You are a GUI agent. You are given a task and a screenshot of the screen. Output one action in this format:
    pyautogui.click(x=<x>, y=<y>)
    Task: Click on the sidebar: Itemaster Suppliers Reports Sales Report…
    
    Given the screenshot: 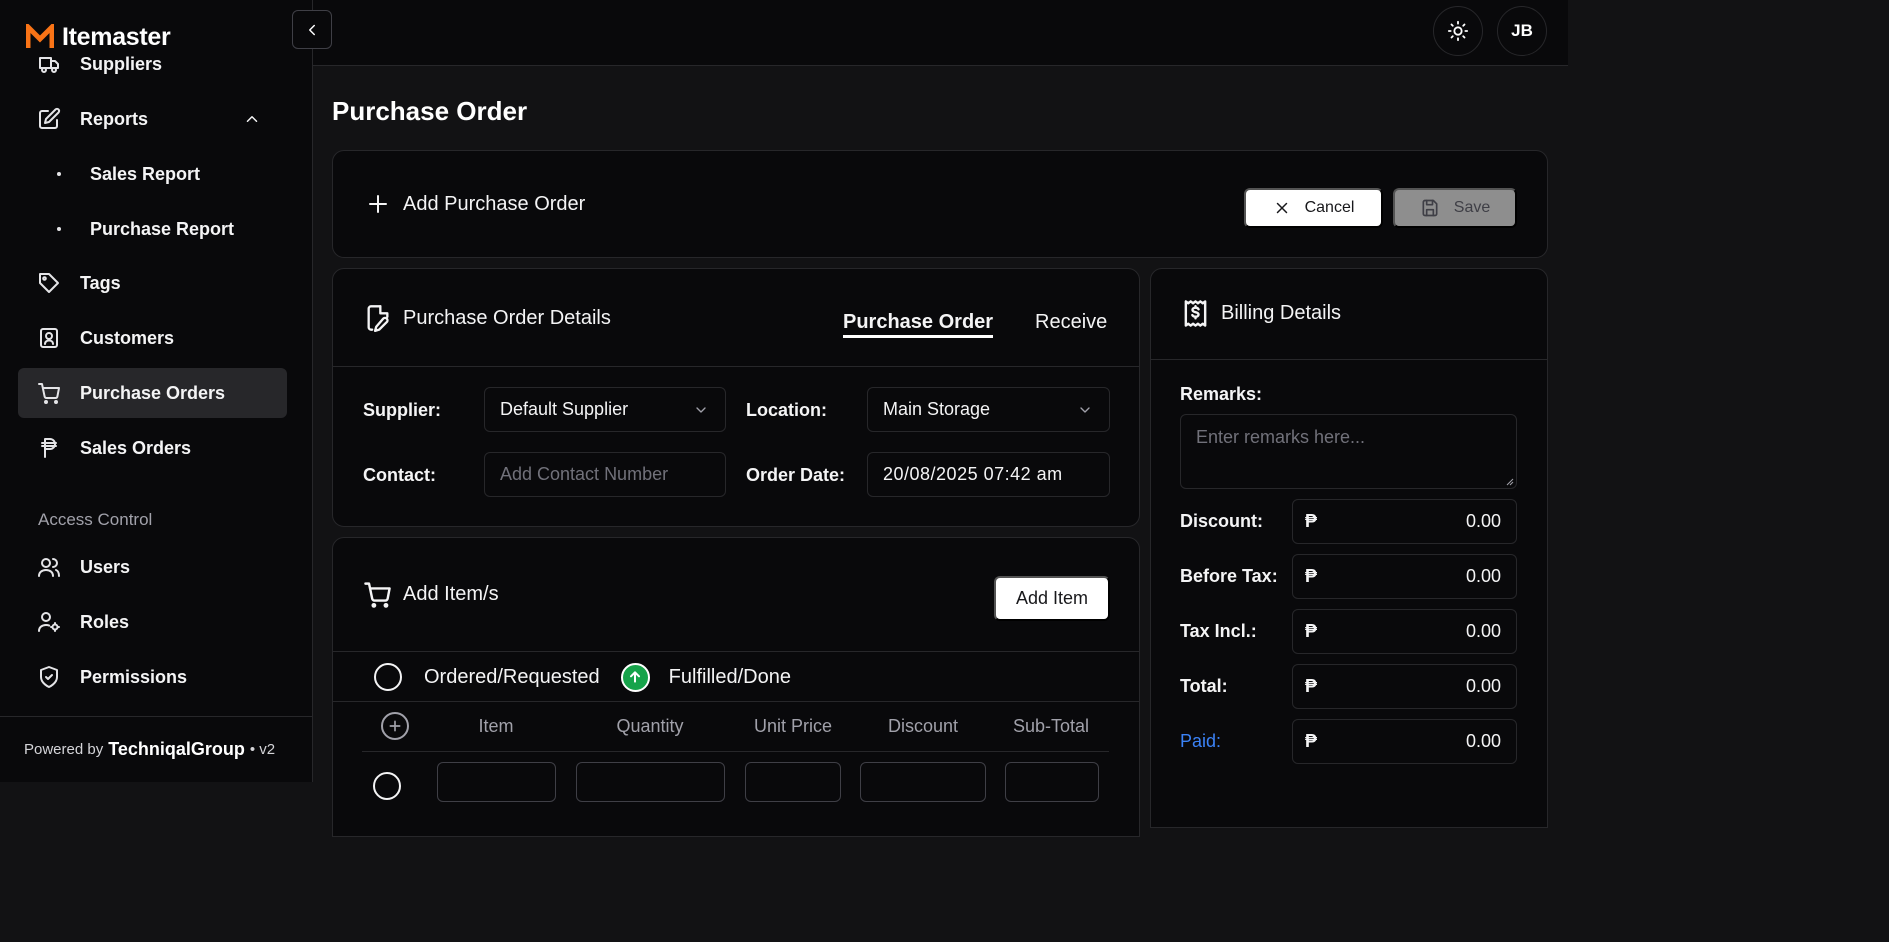 What is the action you would take?
    pyautogui.click(x=156, y=391)
    